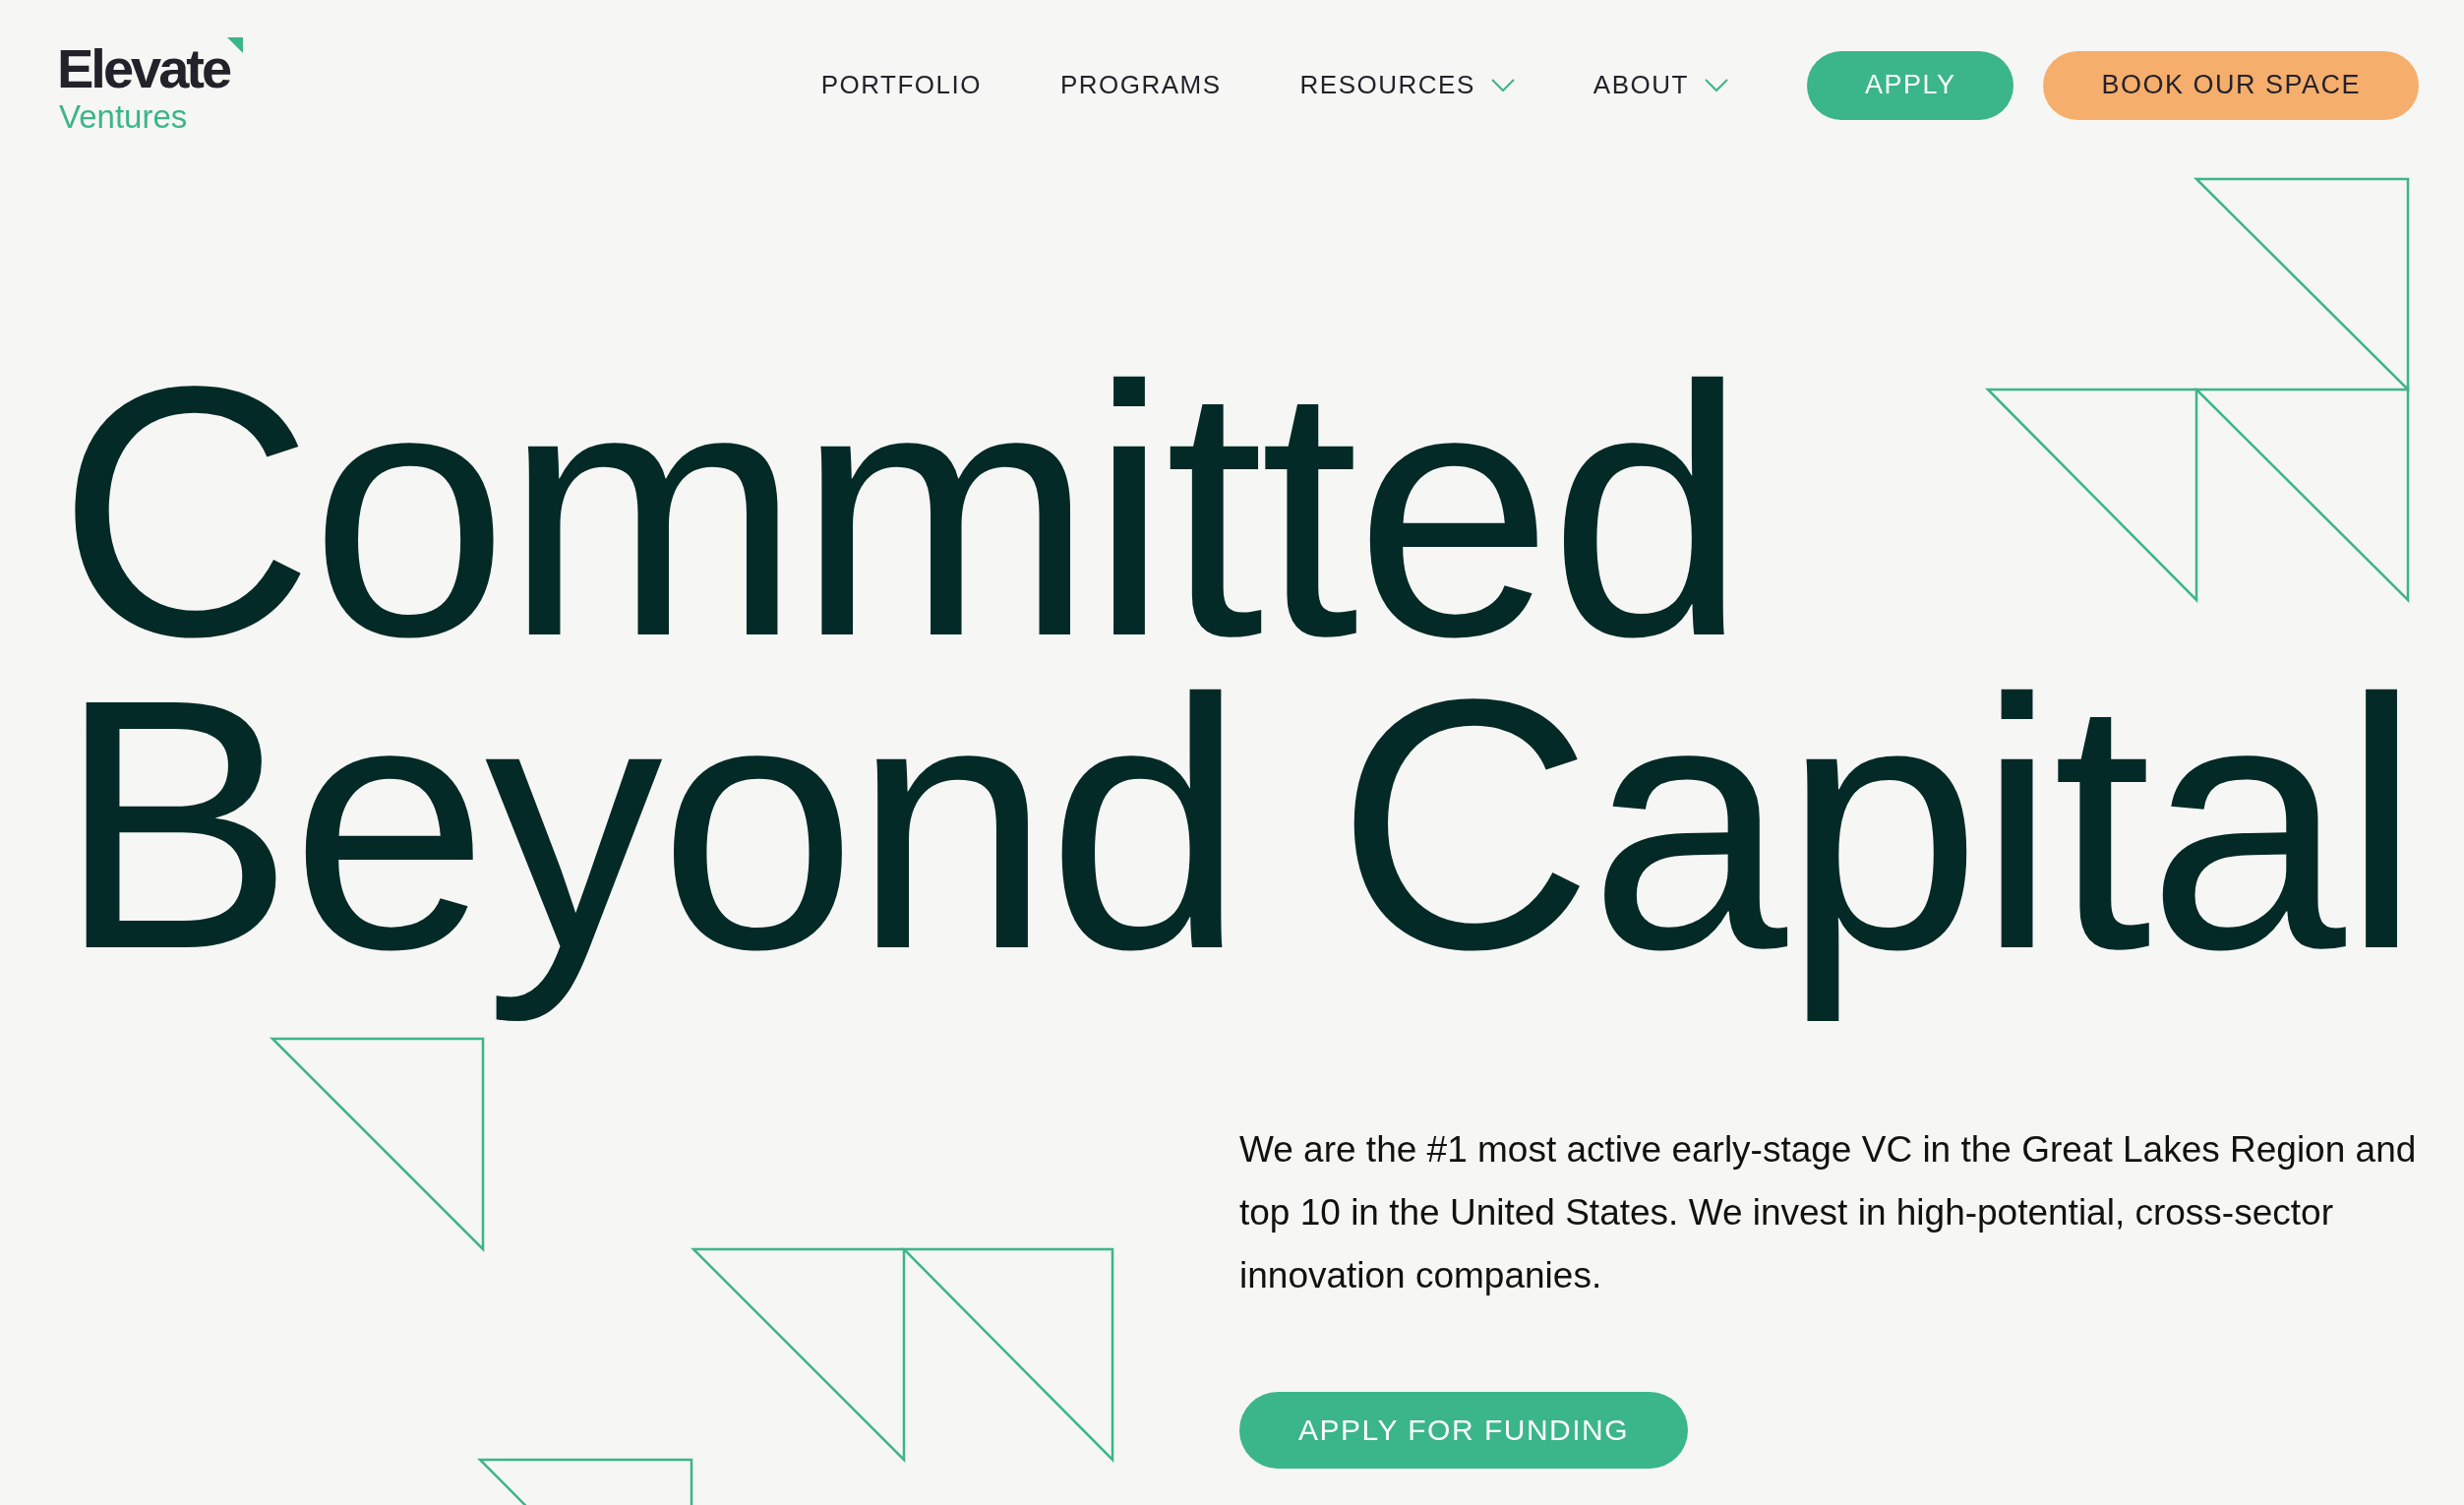 The height and width of the screenshot is (1505, 2464). I want to click on logo-tagline: Ventures, so click(124, 116).